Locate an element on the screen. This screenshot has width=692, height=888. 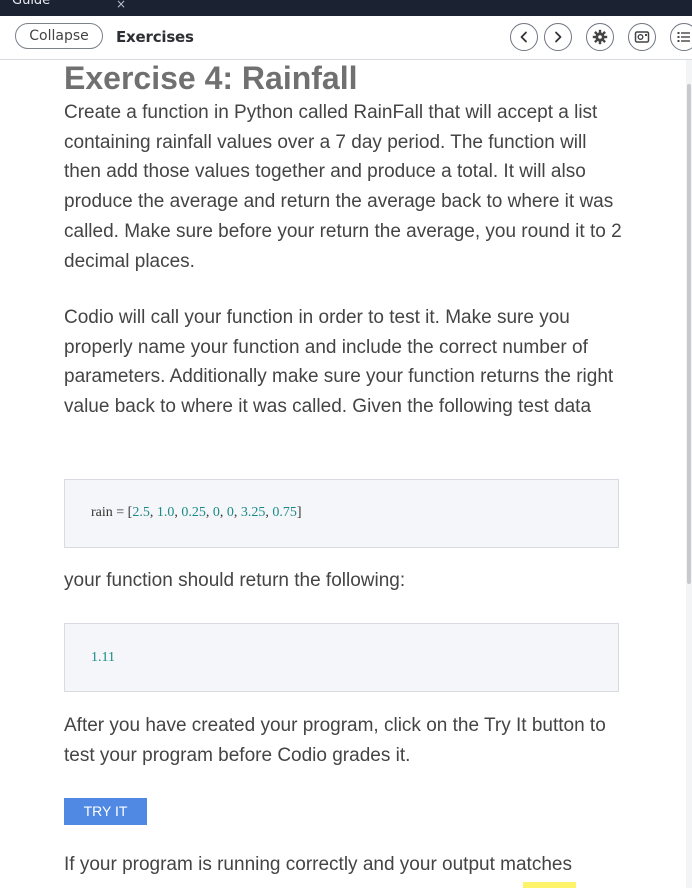
toolbar-title: Exercises is located at coordinates (155, 37).